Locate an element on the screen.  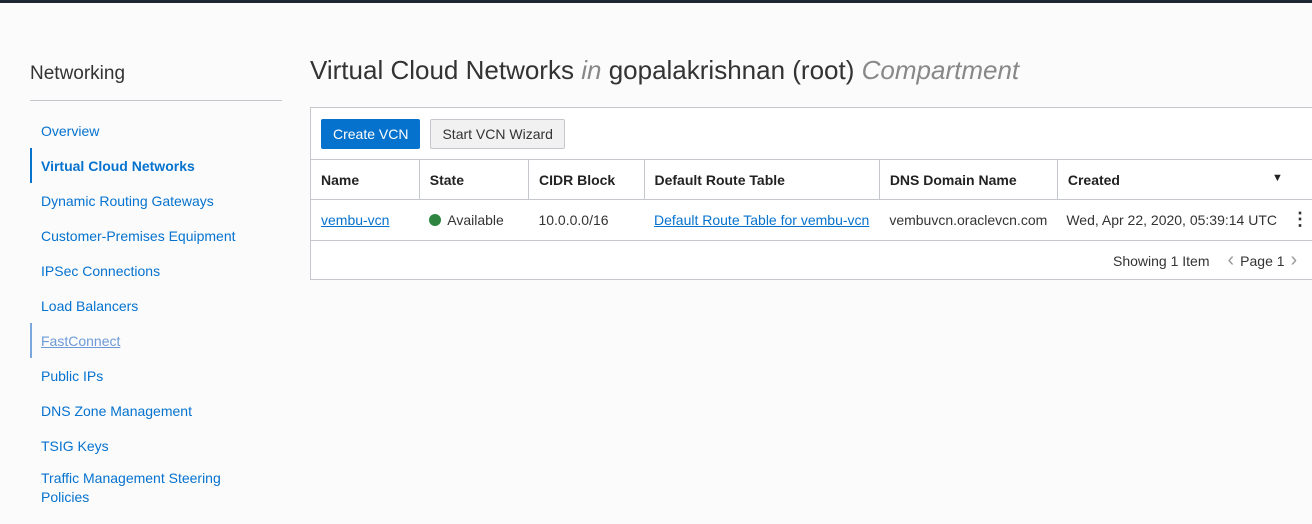
compartment-name: gopalakrishnan (root) is located at coordinates (731, 70).